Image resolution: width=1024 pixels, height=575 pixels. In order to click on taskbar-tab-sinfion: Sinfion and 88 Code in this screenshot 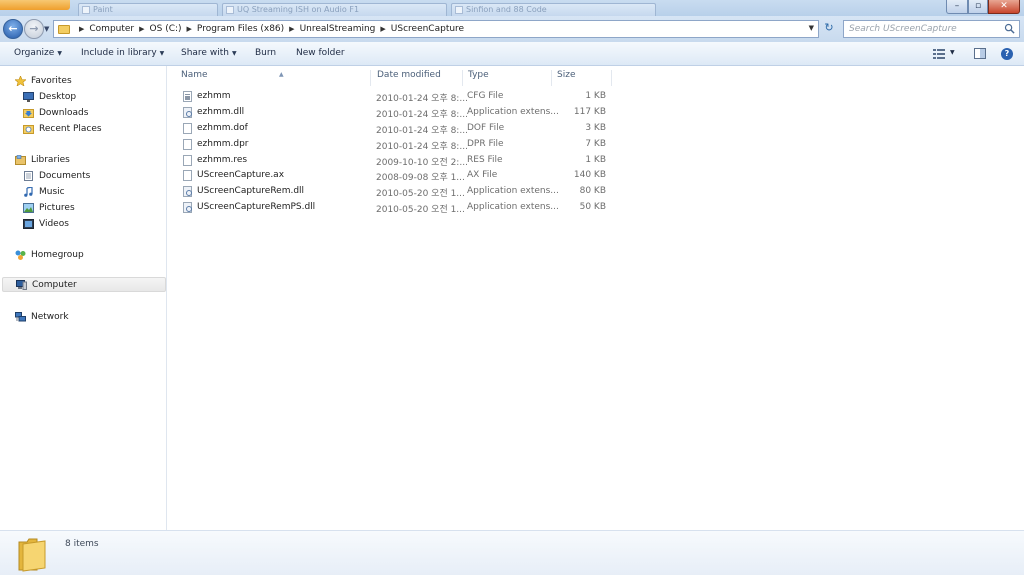, I will do `click(553, 9)`.